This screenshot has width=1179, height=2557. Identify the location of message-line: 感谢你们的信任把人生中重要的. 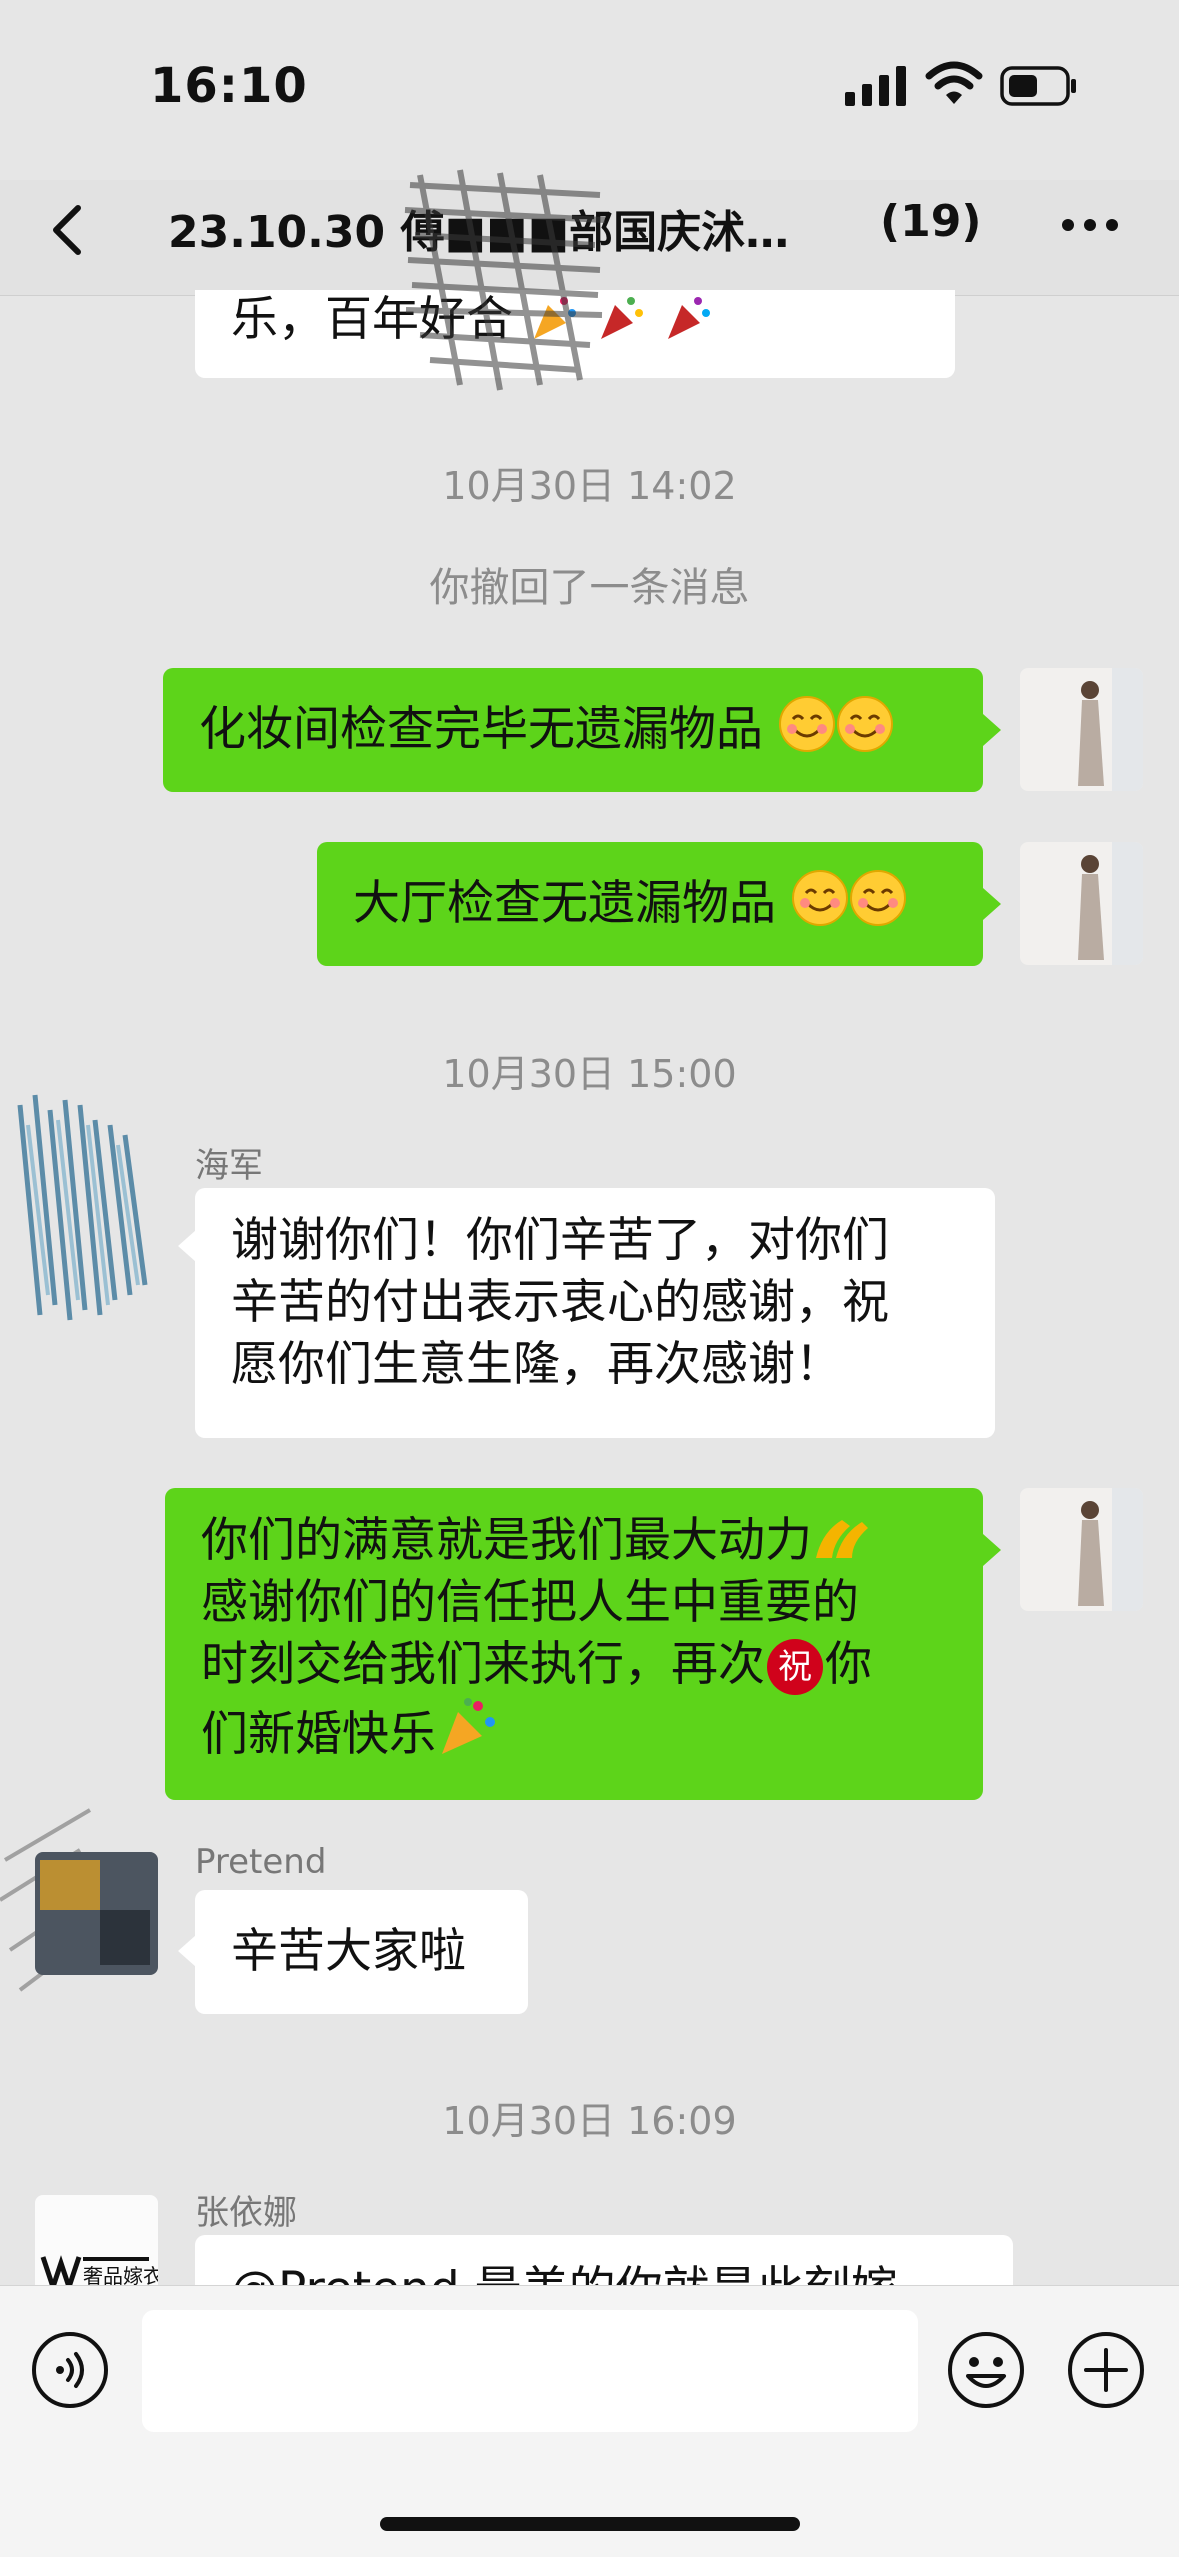
(530, 1602).